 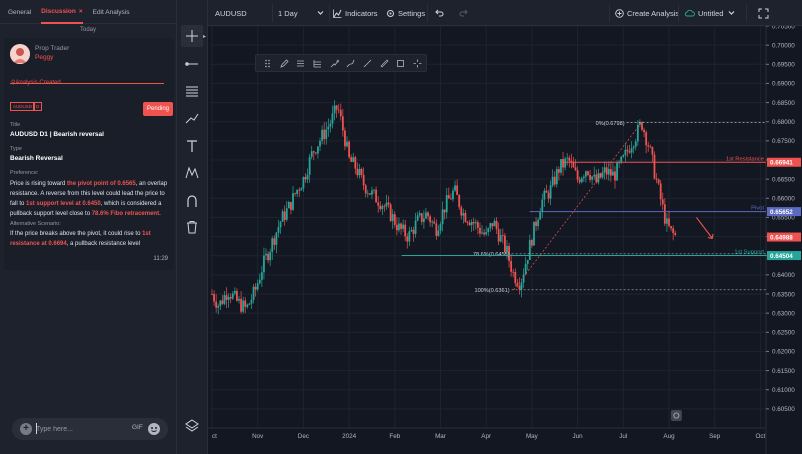 What do you see at coordinates (401, 63) in the screenshot?
I see `rectangle-tool` at bounding box center [401, 63].